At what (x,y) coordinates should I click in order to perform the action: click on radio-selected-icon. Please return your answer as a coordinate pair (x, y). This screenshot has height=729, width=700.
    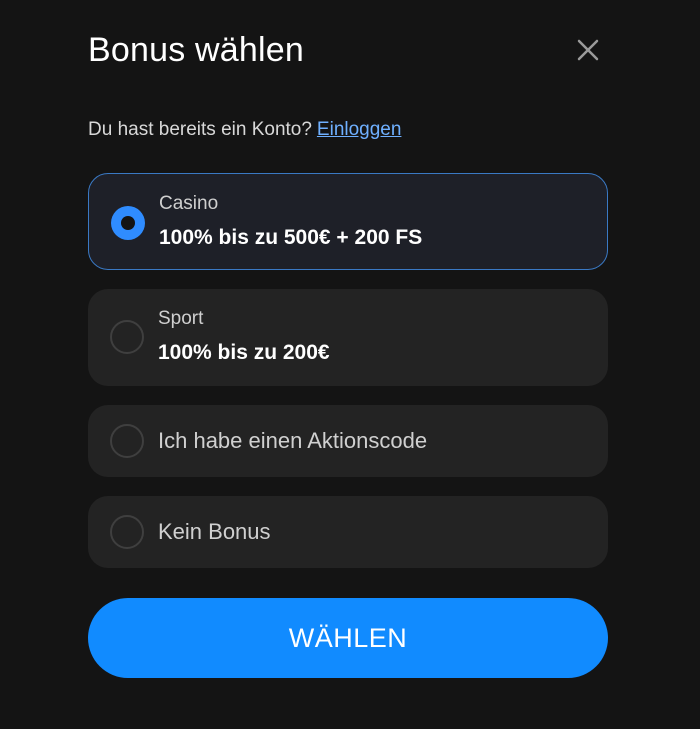
    Looking at the image, I should click on (128, 223).